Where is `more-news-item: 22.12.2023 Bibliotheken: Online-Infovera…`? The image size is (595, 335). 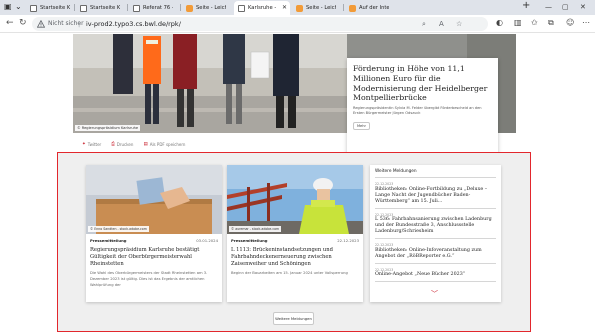
more-news-item: 22.12.2023 Bibliotheken: Online-Infovera… is located at coordinates (435, 251).